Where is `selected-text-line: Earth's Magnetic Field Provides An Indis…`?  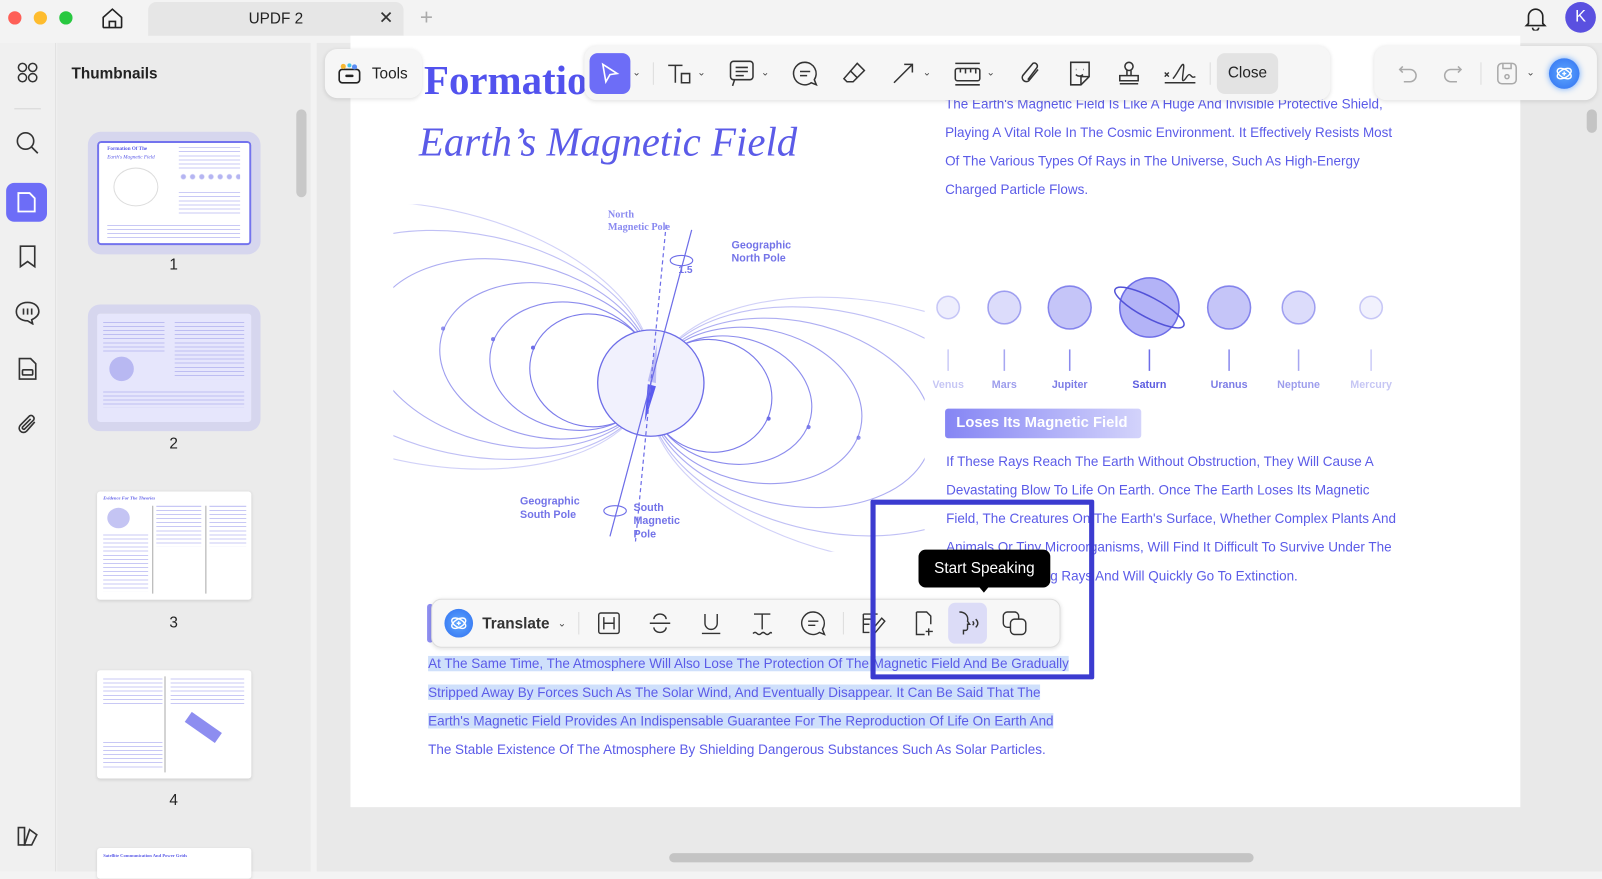 selected-text-line: Earth's Magnetic Field Provides An Indis… is located at coordinates (741, 721).